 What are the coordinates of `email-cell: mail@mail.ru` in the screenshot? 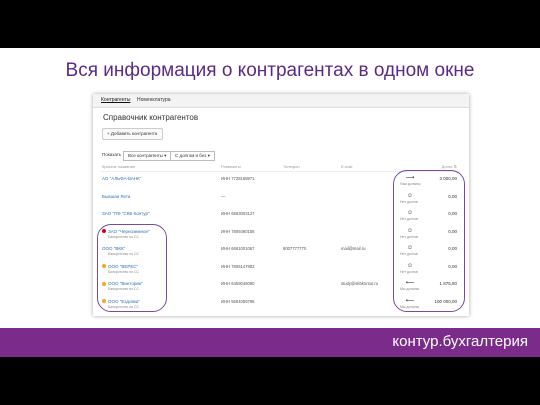 It's located at (353, 248).